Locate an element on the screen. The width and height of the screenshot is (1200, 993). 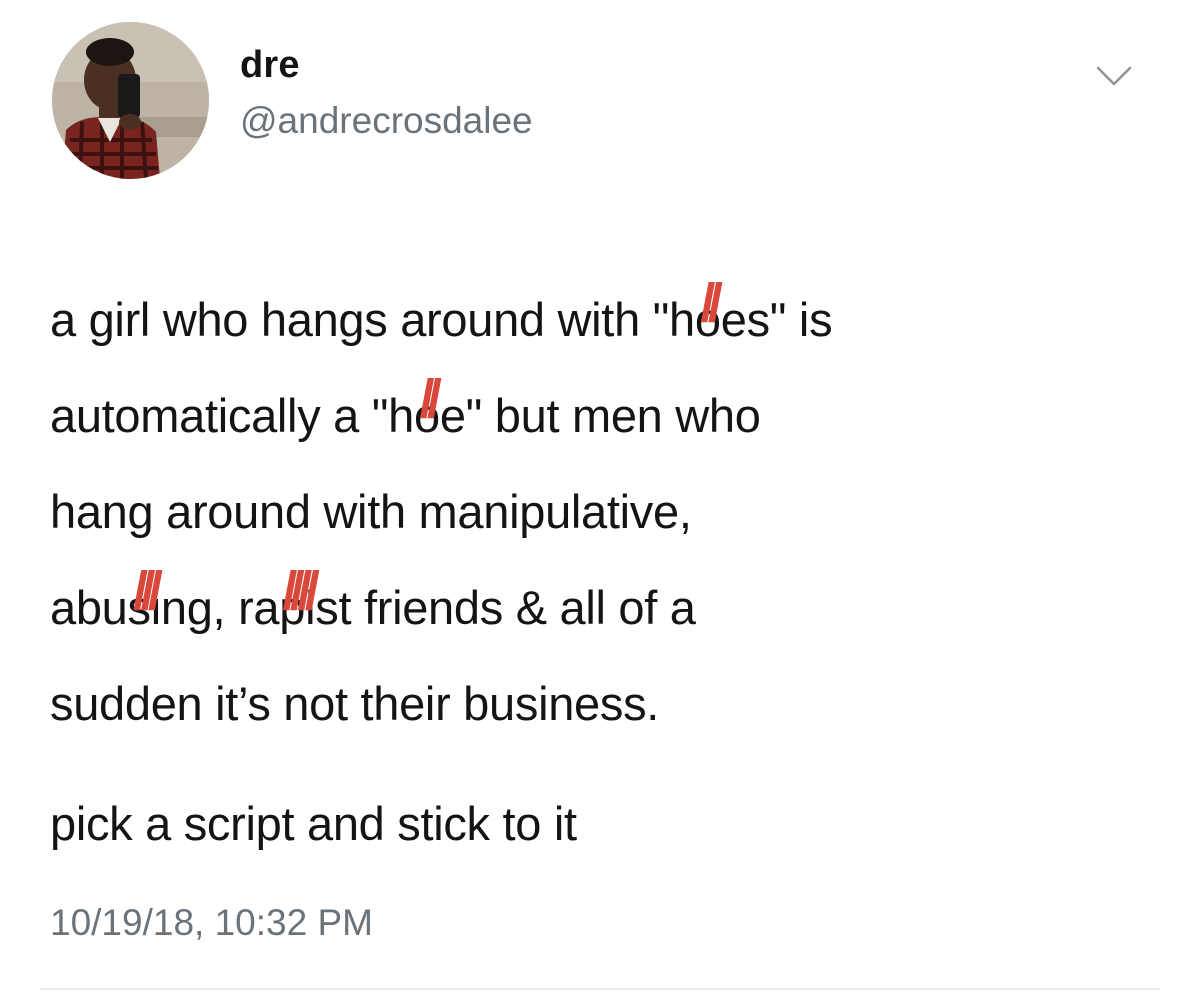
user-handle: @andrecrosdalee is located at coordinates (386, 121).